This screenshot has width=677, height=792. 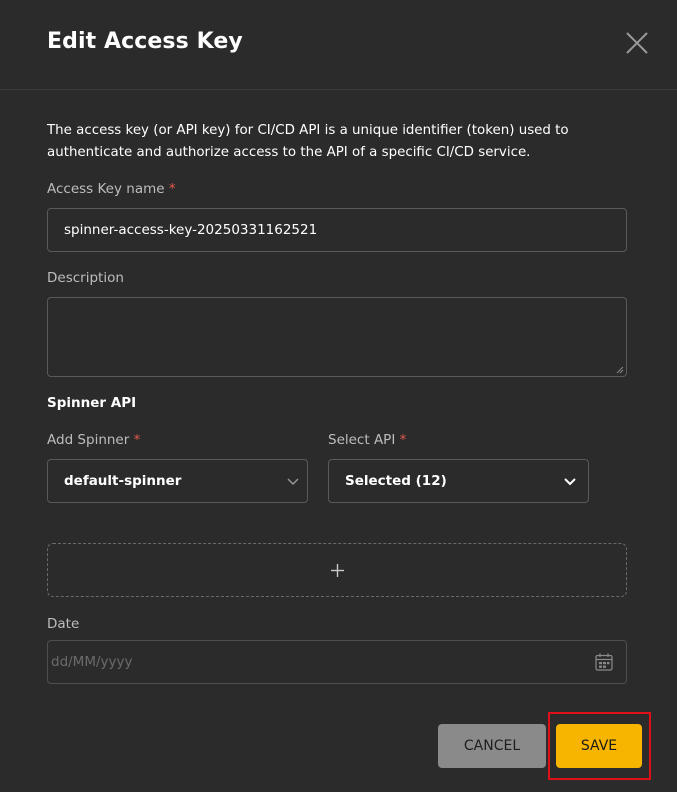 I want to click on access-key-name-label: Access Key name *, so click(x=111, y=189).